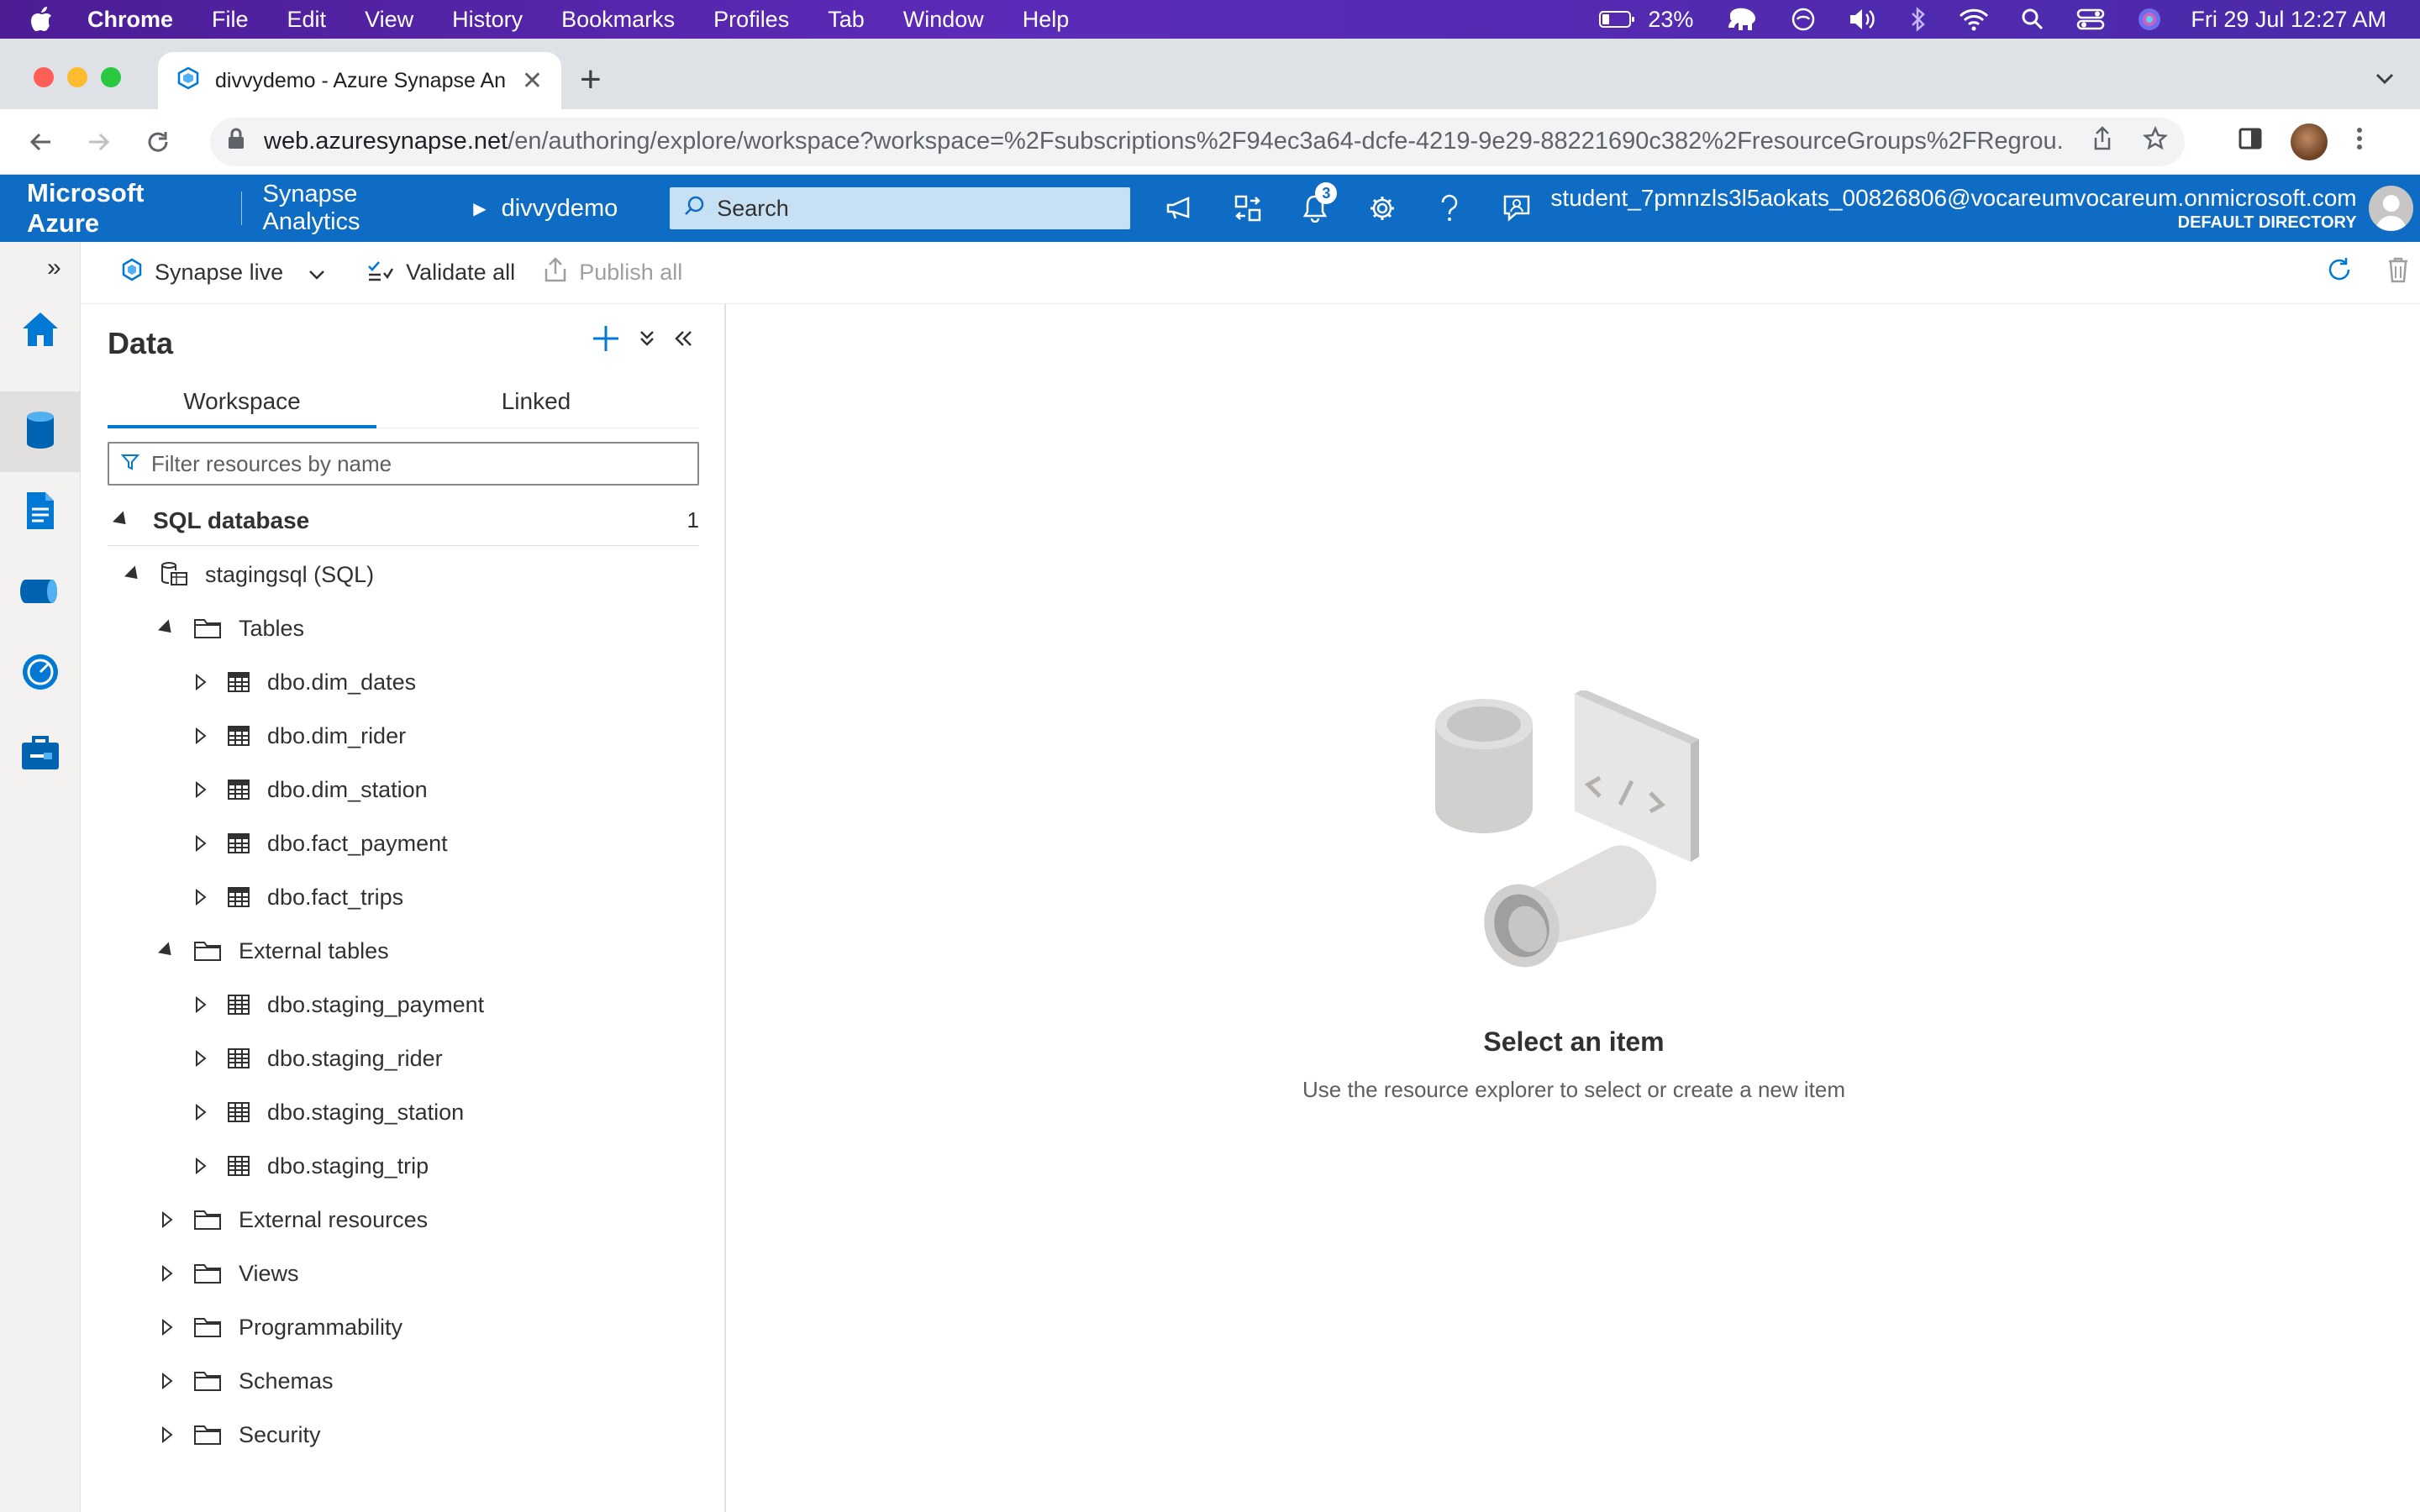  Describe the element at coordinates (228, 1273) in the screenshot. I see `tree-item-views-folder: Views` at that location.